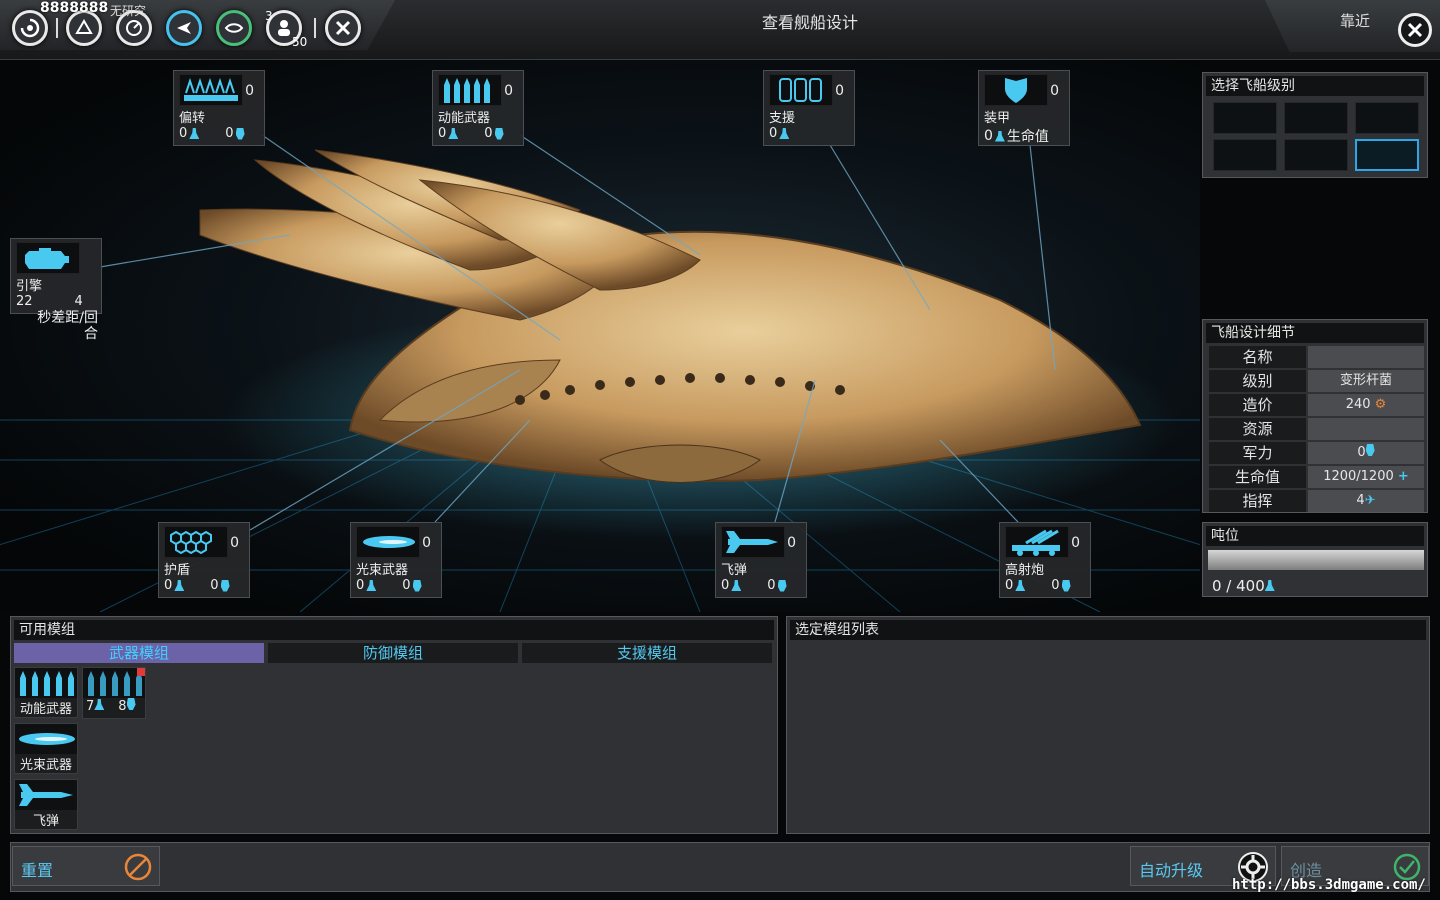  I want to click on beam-weapon-icon, so click(46, 739).